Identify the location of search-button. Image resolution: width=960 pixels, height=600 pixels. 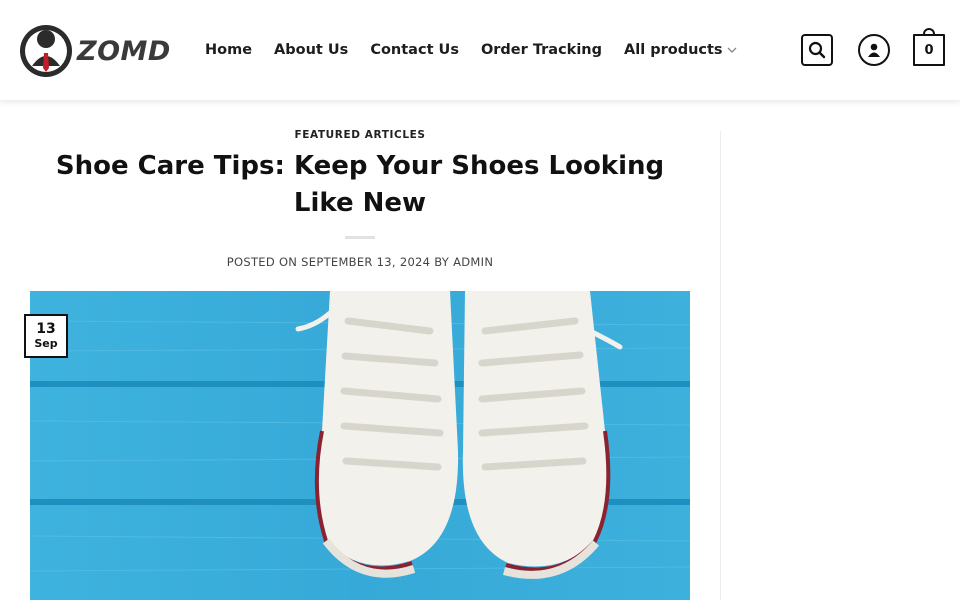
(817, 50).